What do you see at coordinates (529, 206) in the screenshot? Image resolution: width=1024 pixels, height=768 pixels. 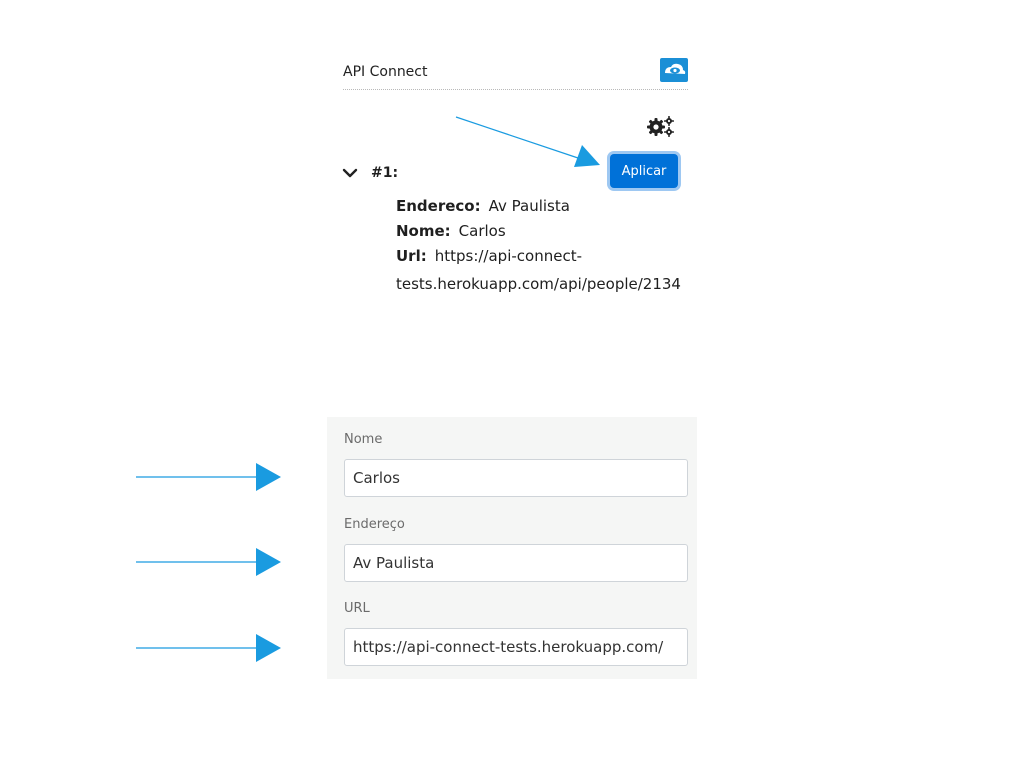 I see `endereco-value: Av Paulista` at bounding box center [529, 206].